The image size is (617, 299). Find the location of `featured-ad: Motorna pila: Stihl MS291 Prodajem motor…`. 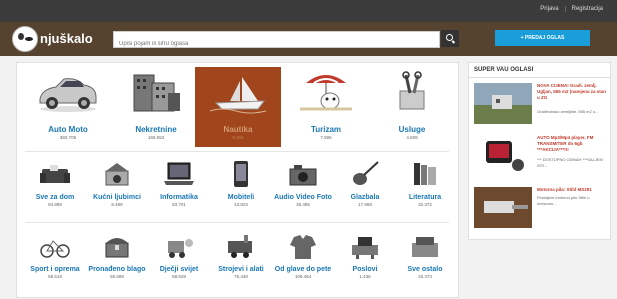

featured-ad: Motorna pila: Stihl MS291 Prodajem motor… is located at coordinates (539, 210).